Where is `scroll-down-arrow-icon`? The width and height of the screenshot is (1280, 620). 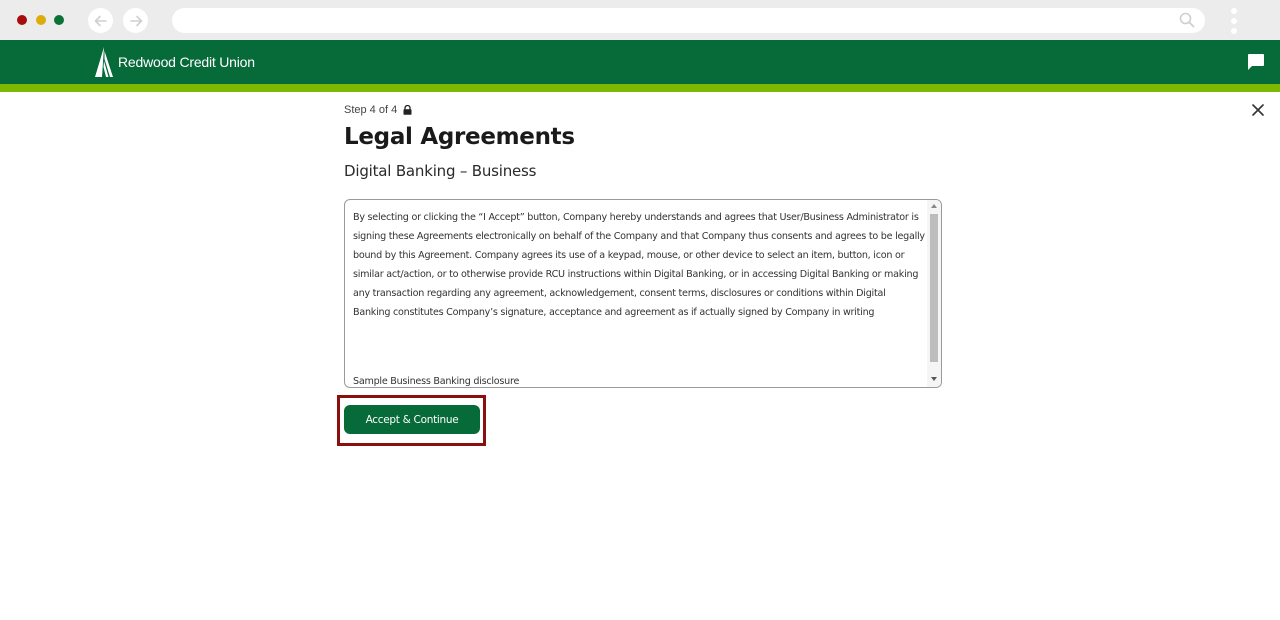 scroll-down-arrow-icon is located at coordinates (934, 379).